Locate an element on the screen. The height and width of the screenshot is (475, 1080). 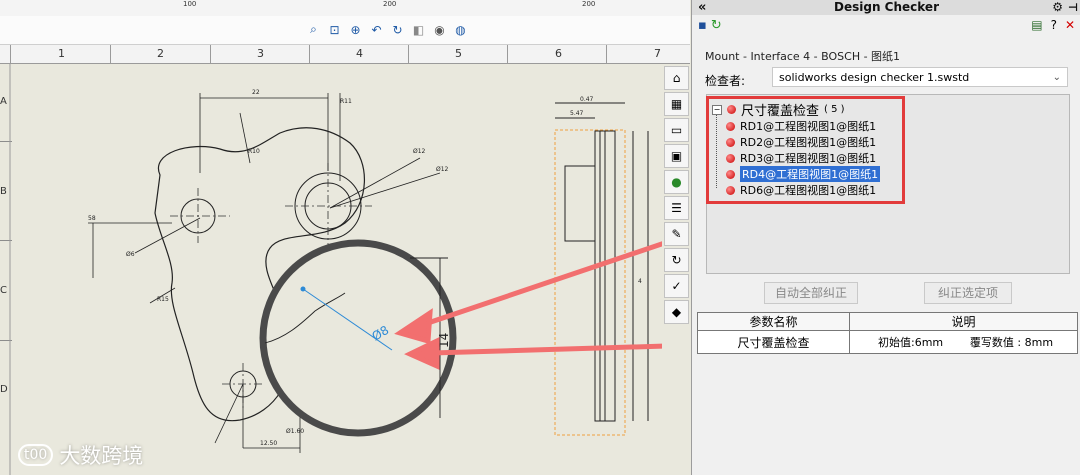
folder-icon: ▭ is located at coordinates (676, 130).